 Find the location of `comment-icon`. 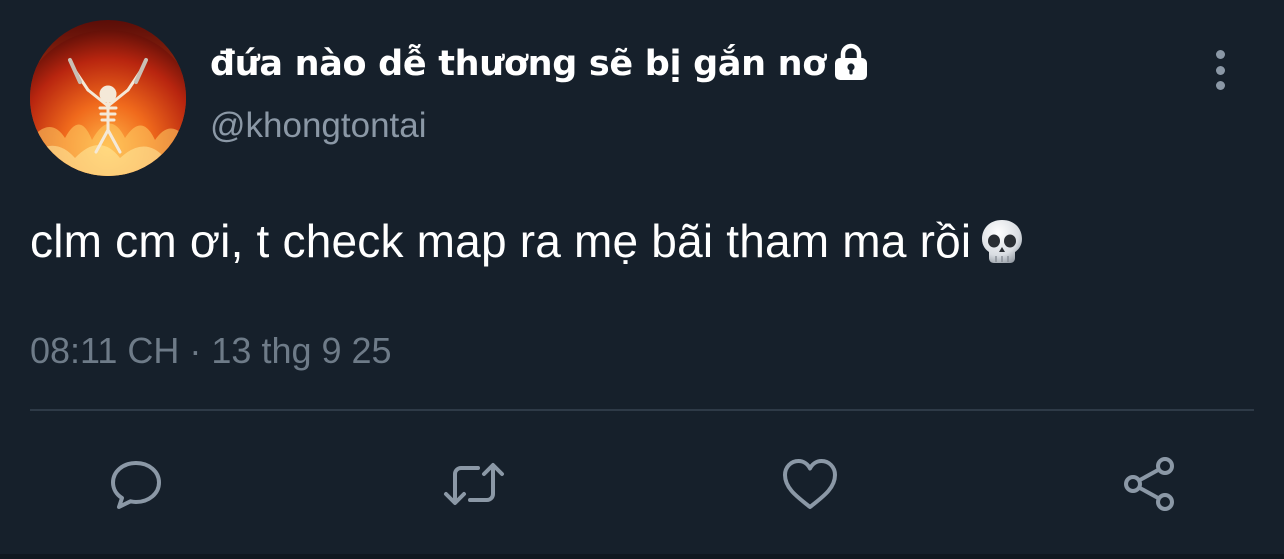

comment-icon is located at coordinates (136, 485).